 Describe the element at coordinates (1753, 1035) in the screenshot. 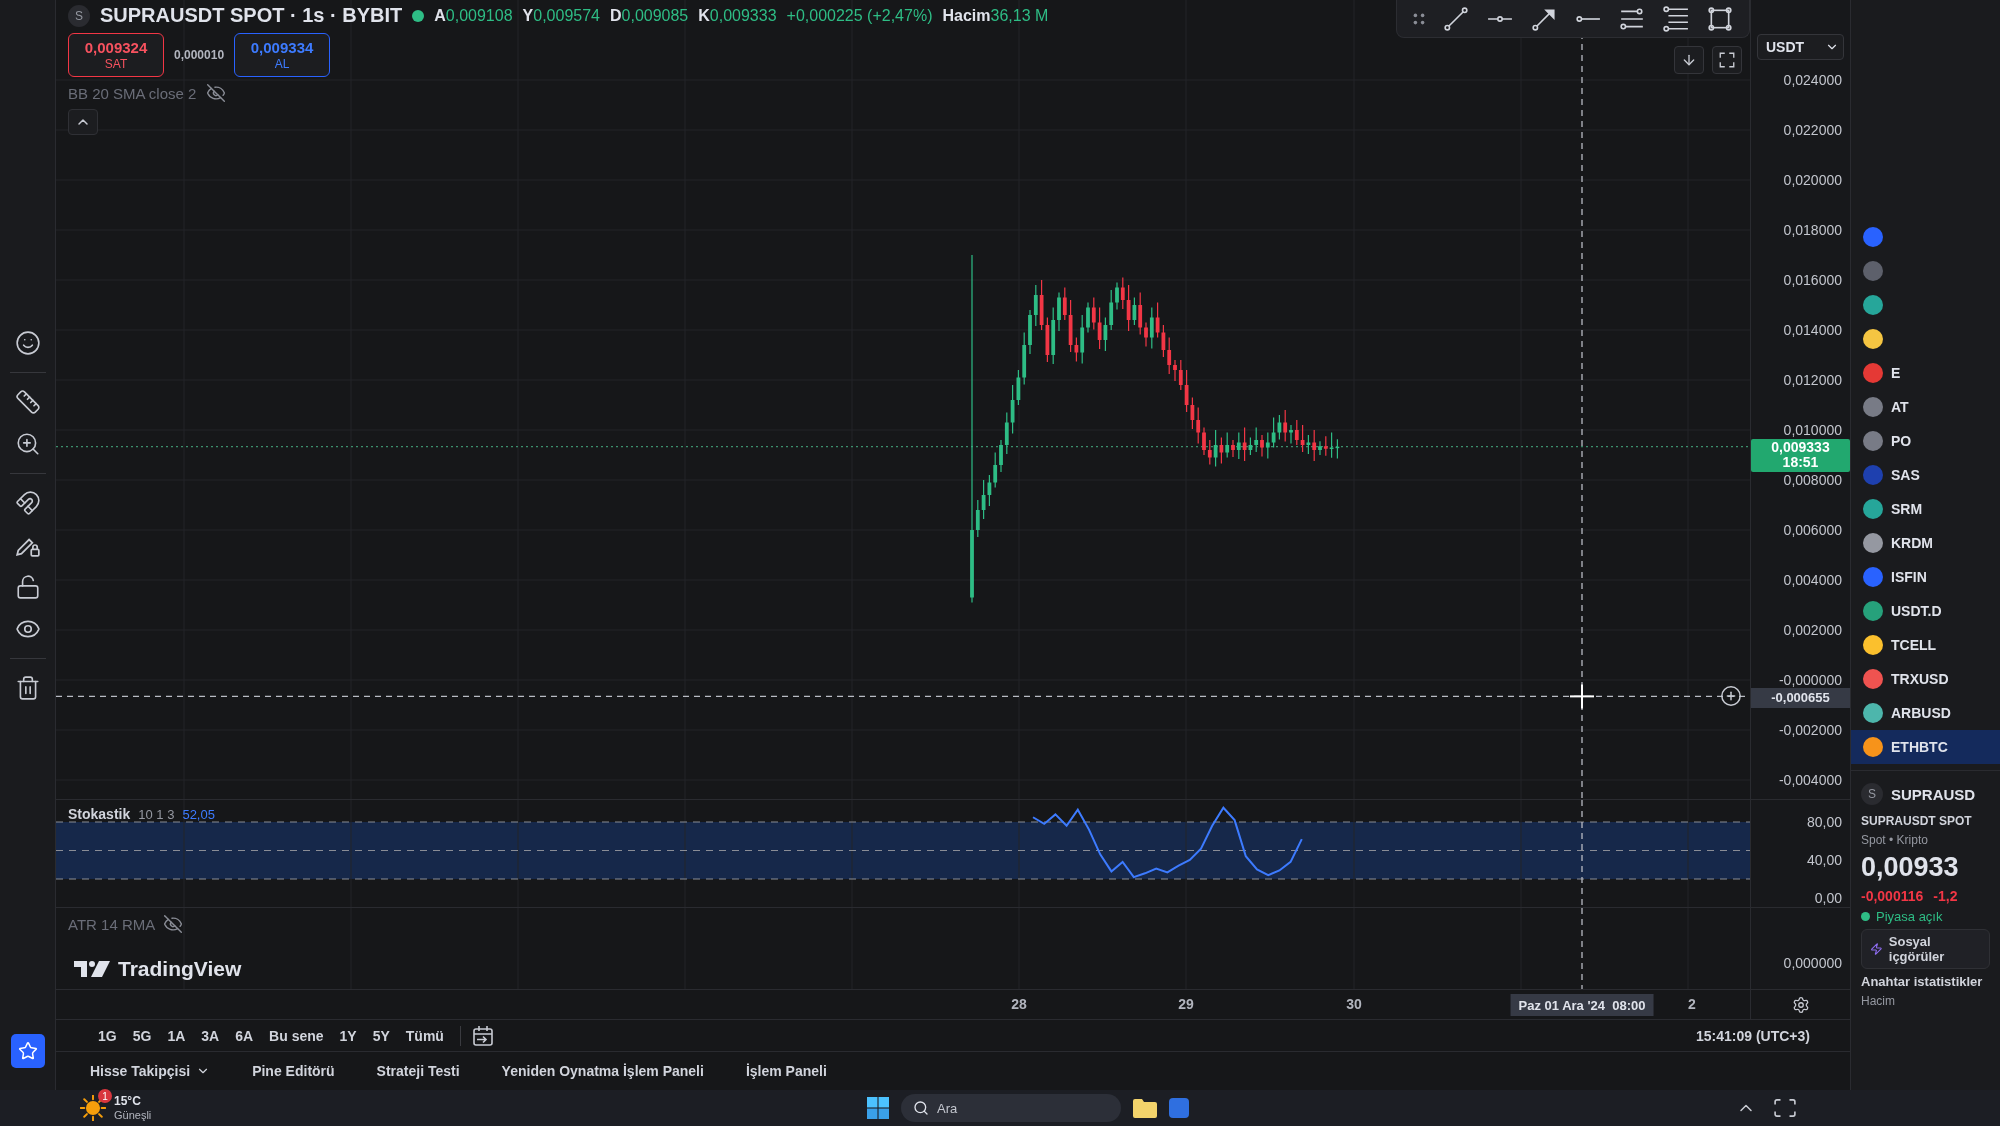

I see `clock-text: 15:41:09 (UTC+3)` at that location.